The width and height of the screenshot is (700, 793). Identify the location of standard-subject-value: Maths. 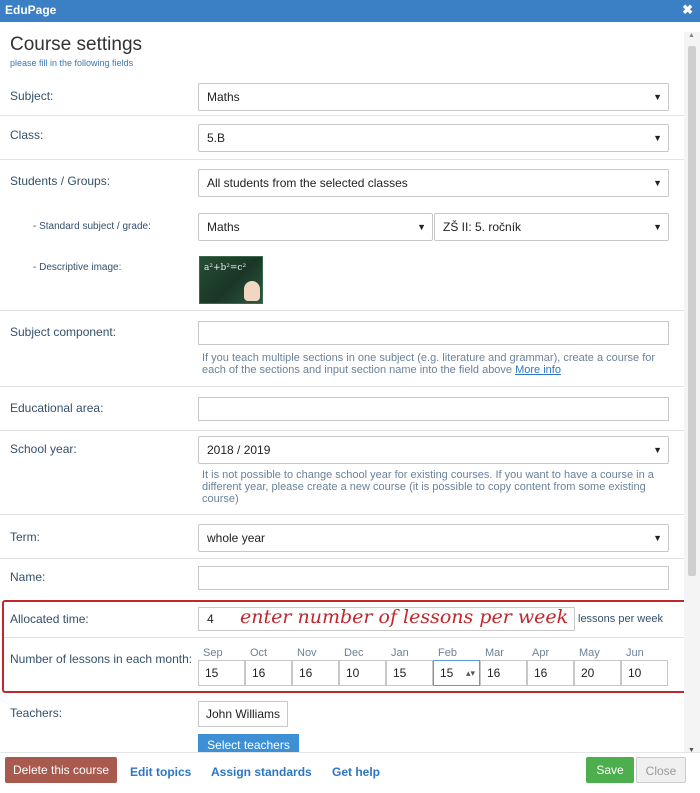
(223, 227).